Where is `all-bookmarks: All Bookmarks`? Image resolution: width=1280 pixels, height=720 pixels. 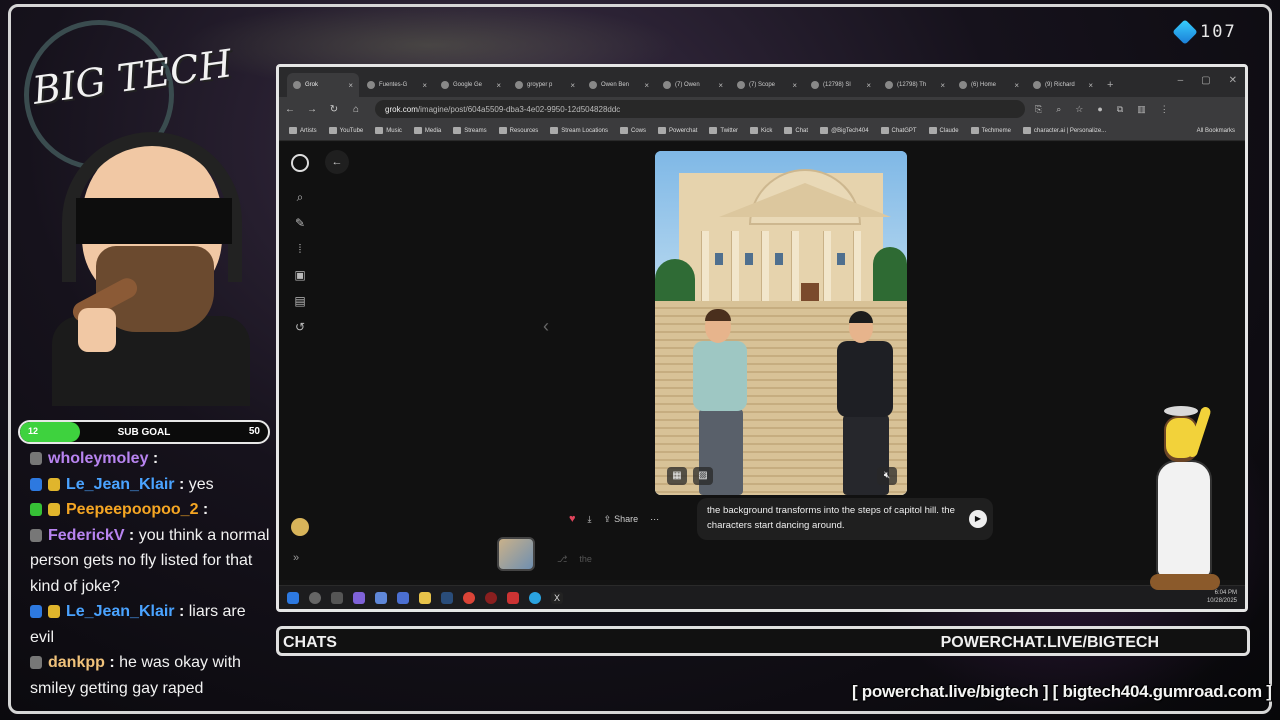
all-bookmarks: All Bookmarks is located at coordinates (1216, 131).